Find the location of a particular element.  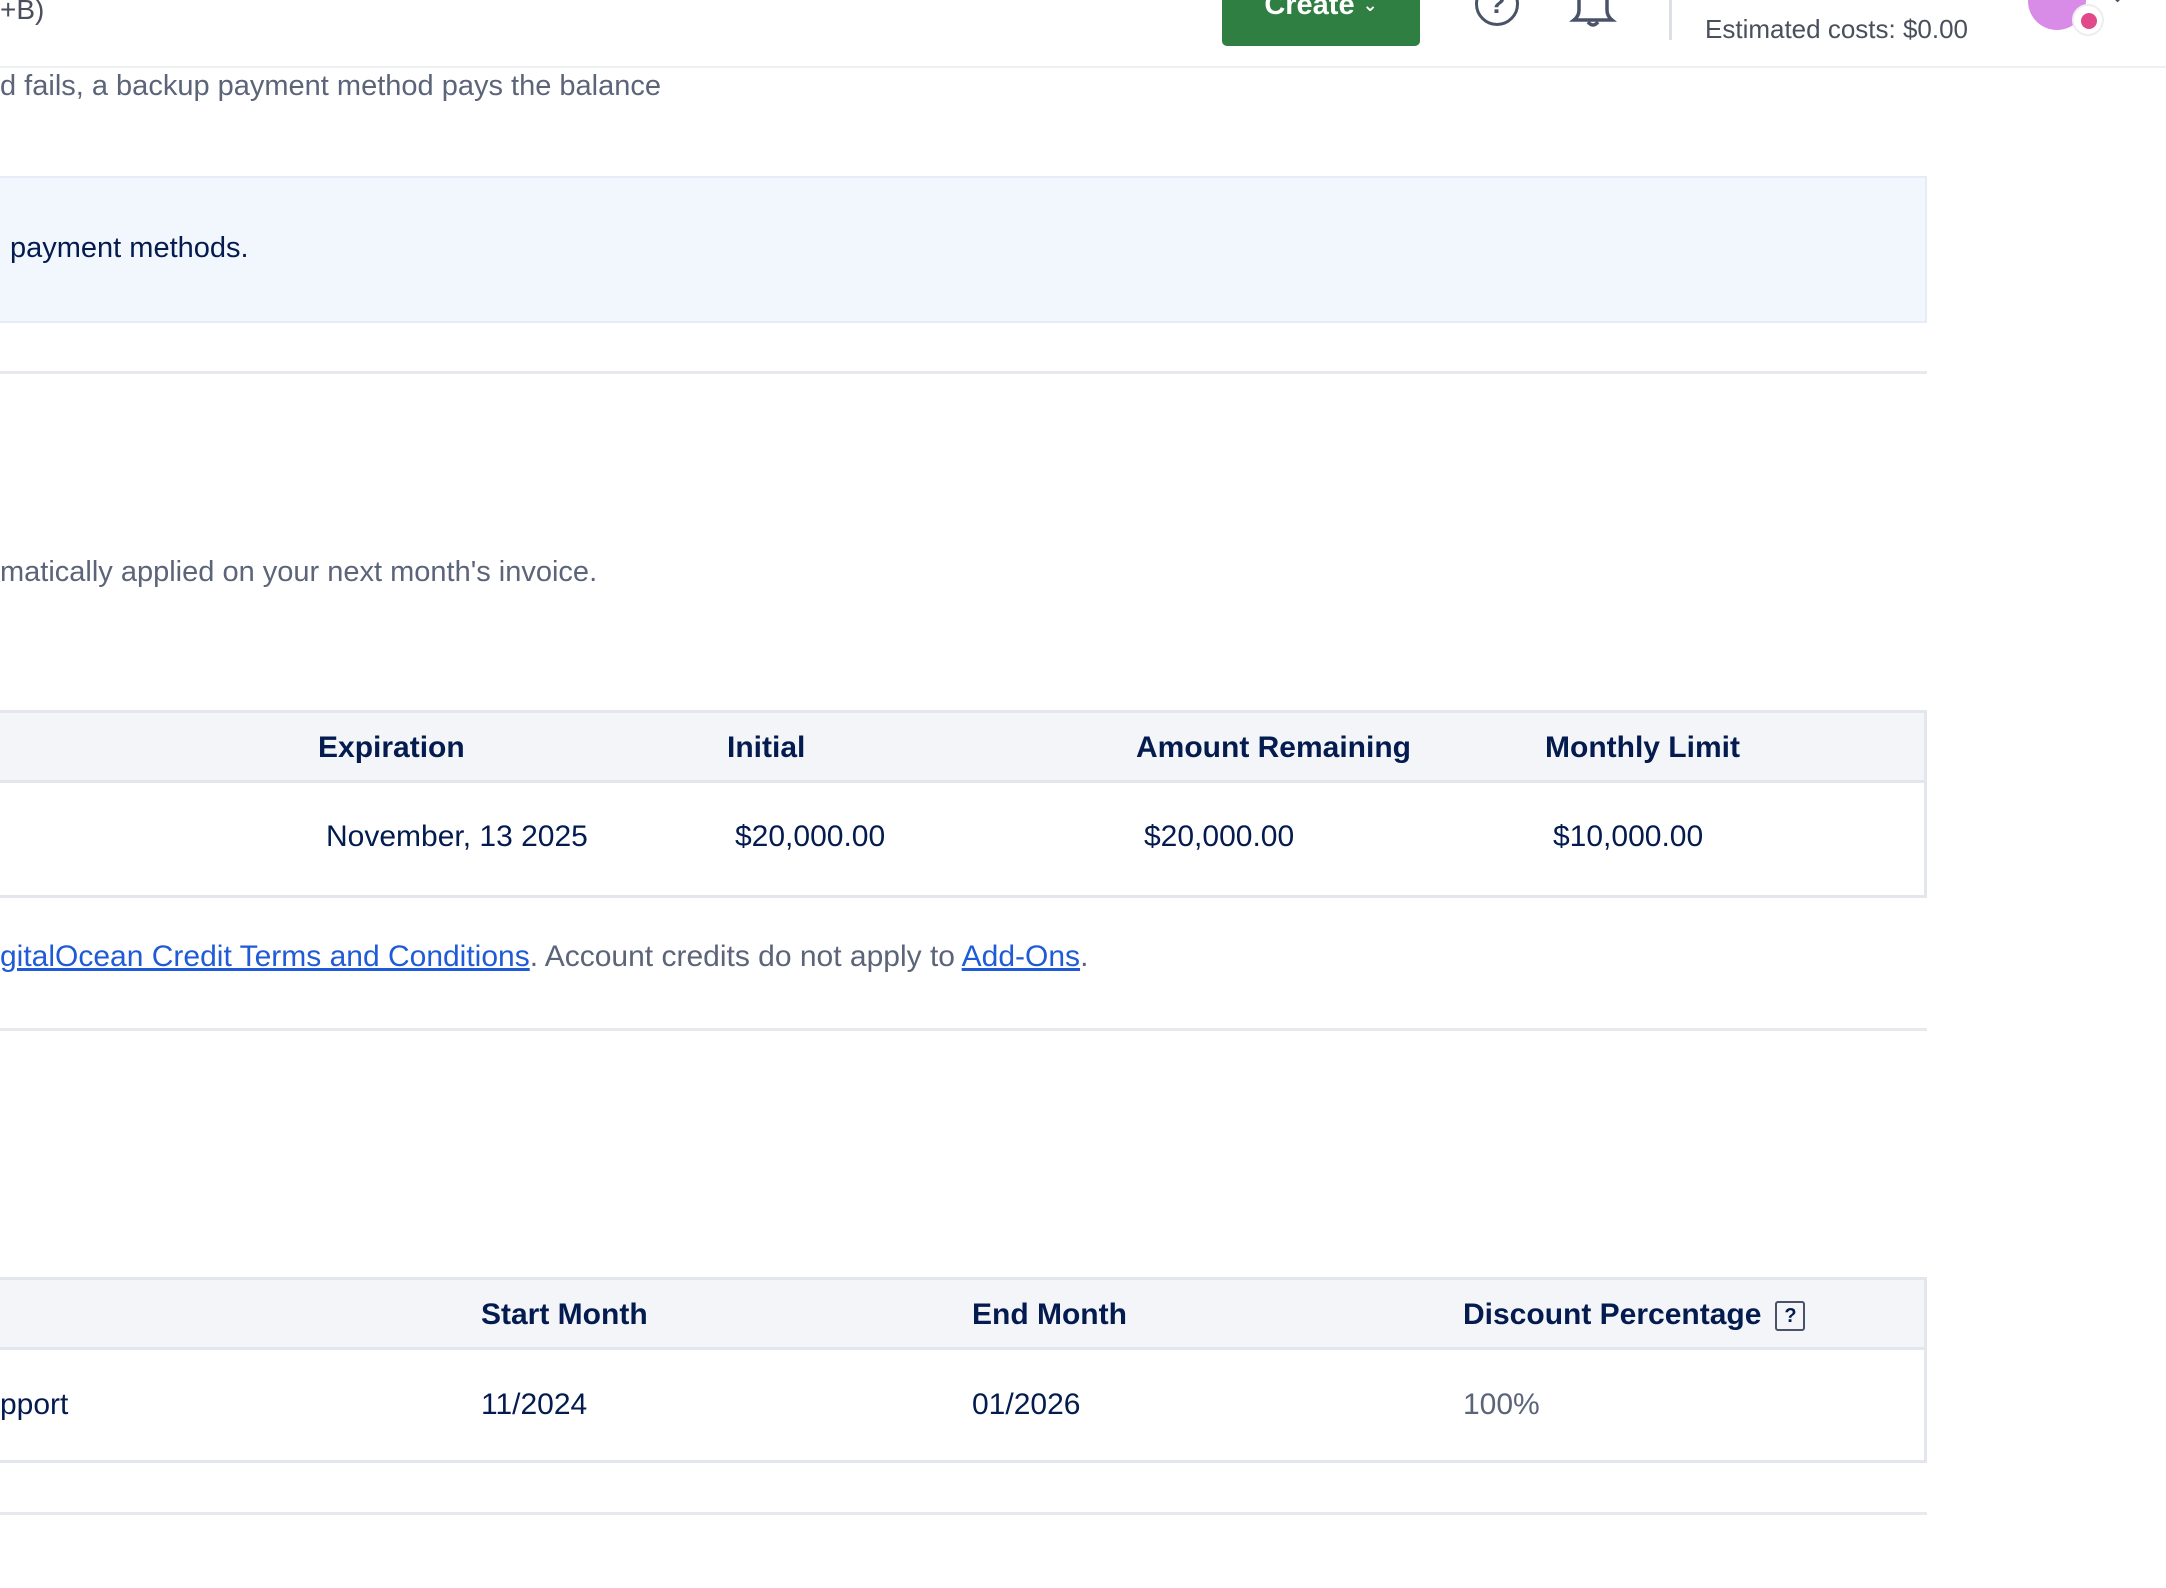

add-ons-link: Add-Ons is located at coordinates (1021, 956).